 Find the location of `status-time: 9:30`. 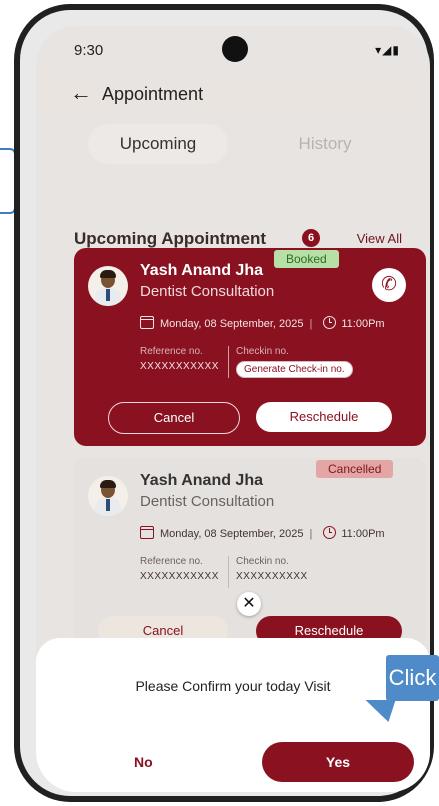

status-time: 9:30 is located at coordinates (89, 50).